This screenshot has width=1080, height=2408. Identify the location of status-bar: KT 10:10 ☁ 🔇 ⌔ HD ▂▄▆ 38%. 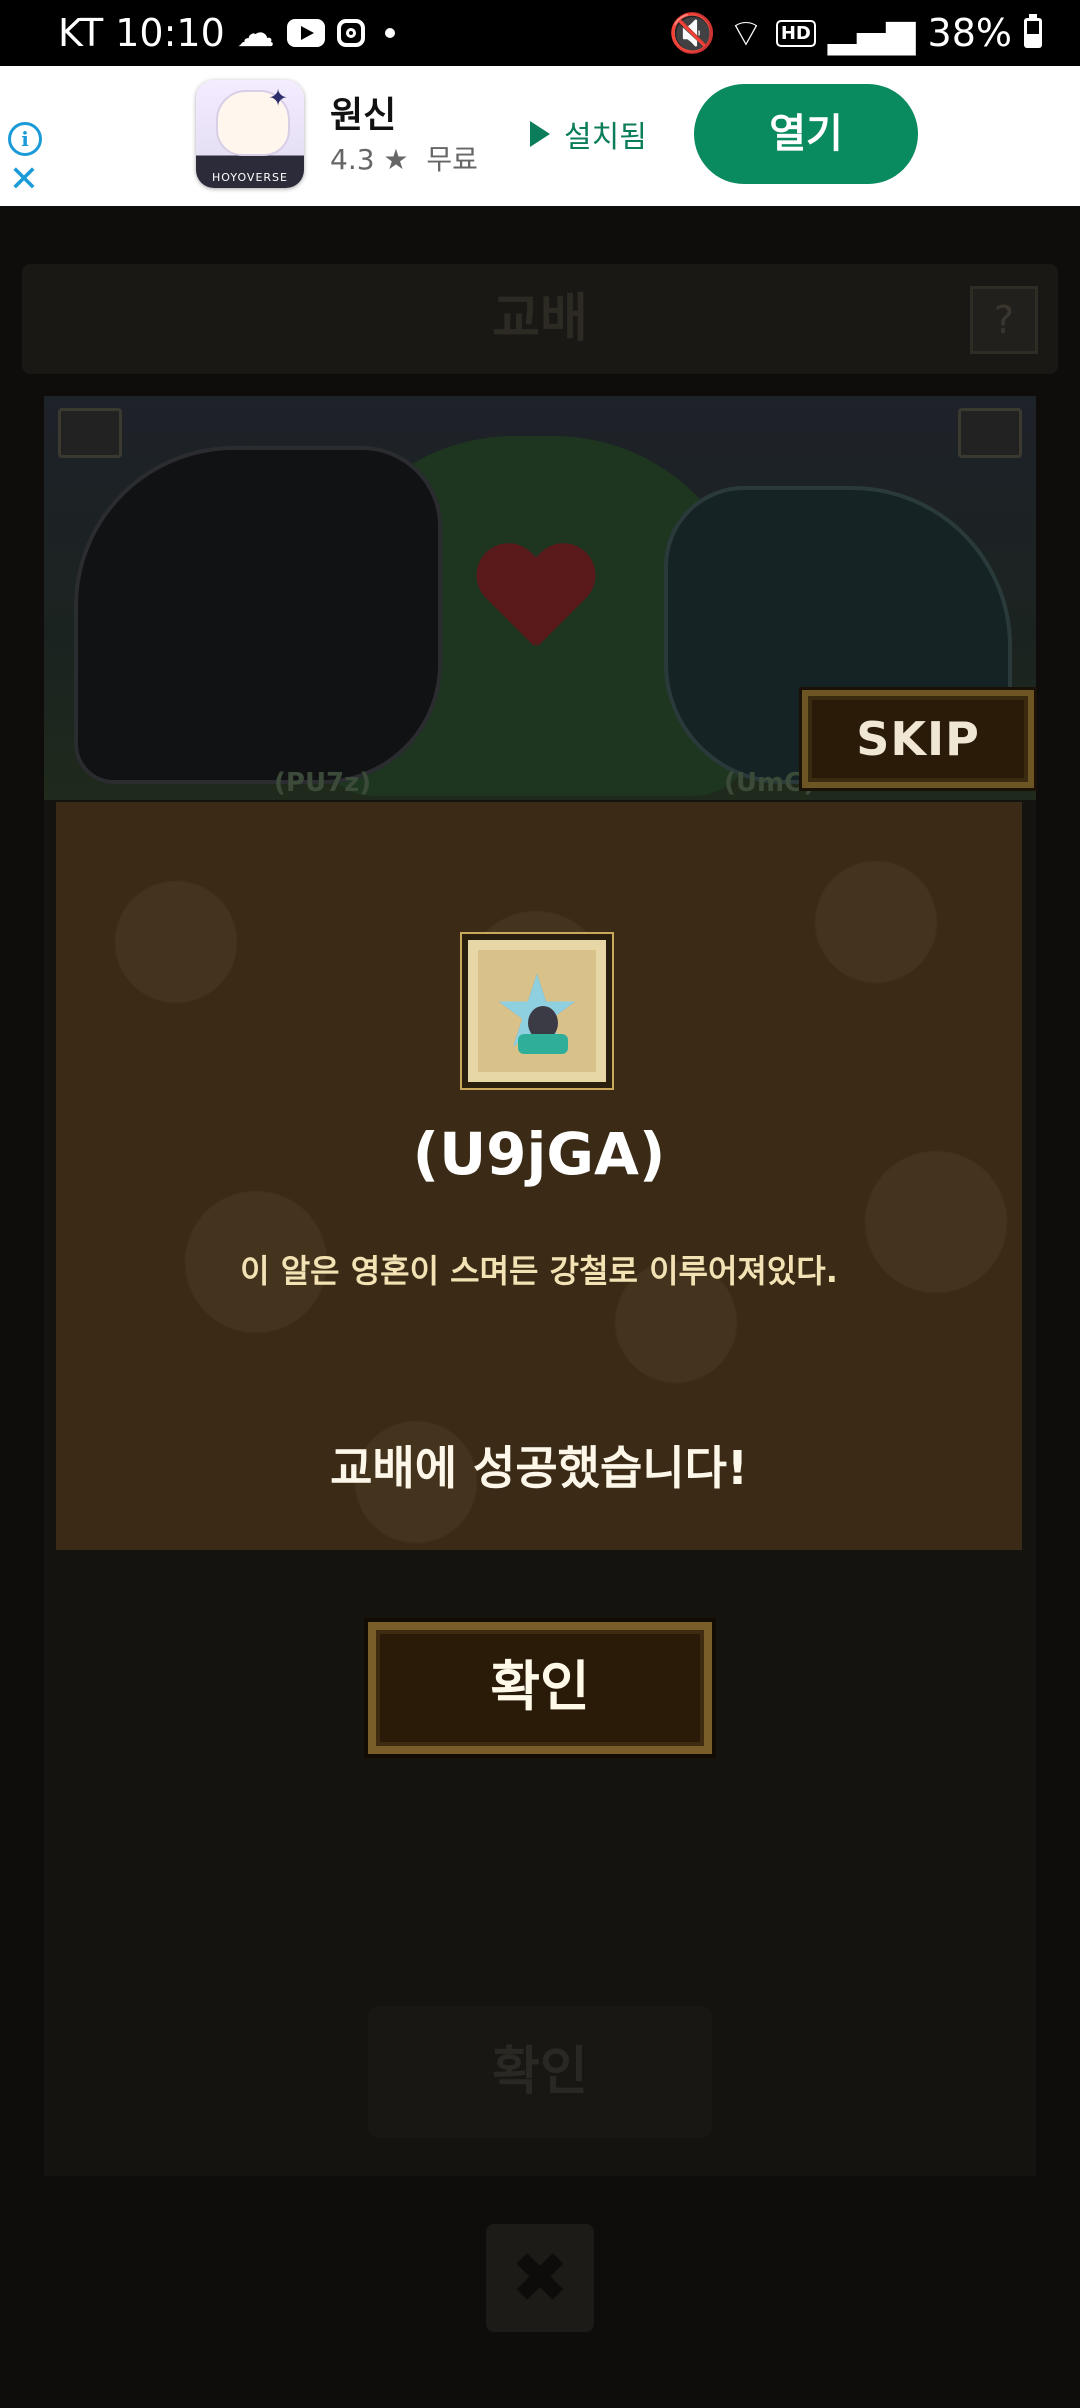
(540, 33).